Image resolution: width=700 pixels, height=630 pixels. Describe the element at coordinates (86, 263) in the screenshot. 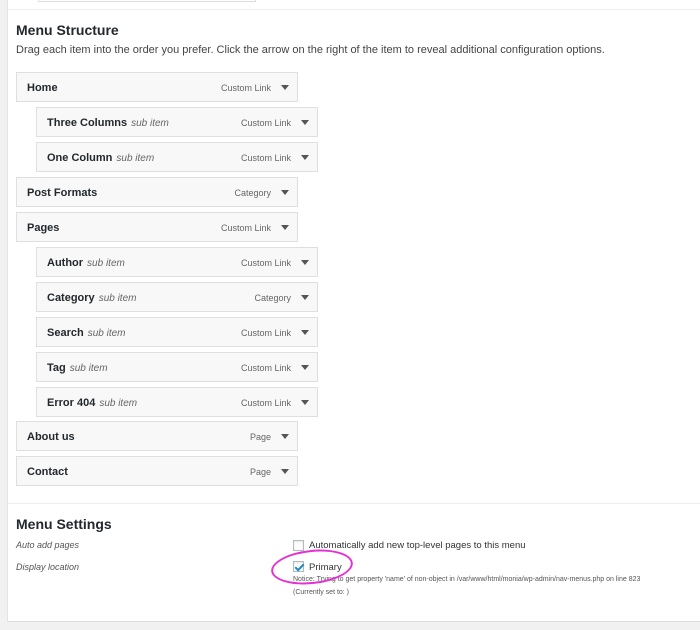

I see `menu-item-title: Author sub item` at that location.